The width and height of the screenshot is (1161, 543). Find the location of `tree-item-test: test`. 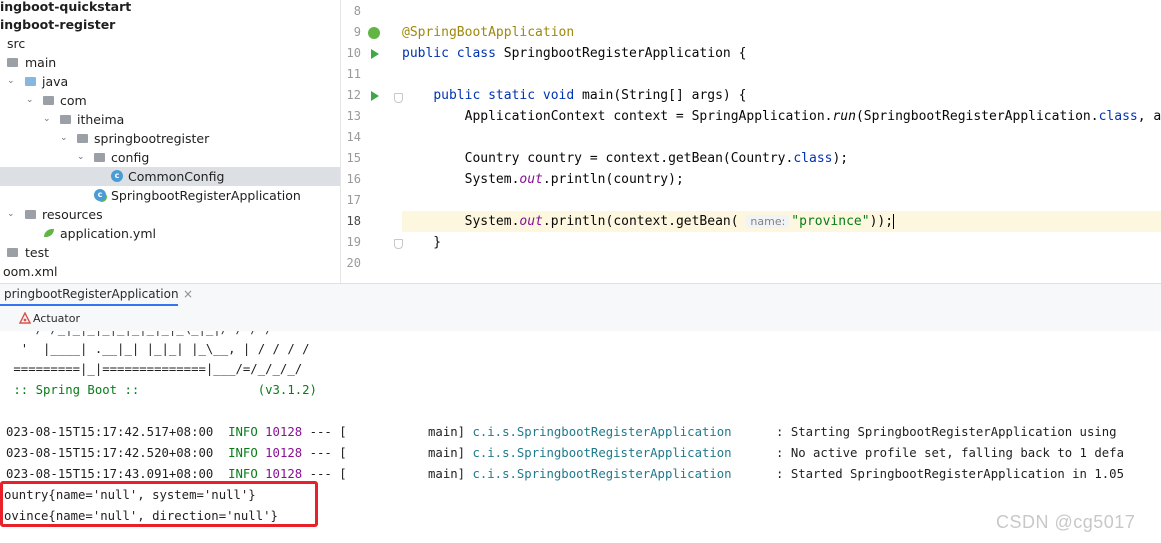

tree-item-test: test is located at coordinates (170, 252).